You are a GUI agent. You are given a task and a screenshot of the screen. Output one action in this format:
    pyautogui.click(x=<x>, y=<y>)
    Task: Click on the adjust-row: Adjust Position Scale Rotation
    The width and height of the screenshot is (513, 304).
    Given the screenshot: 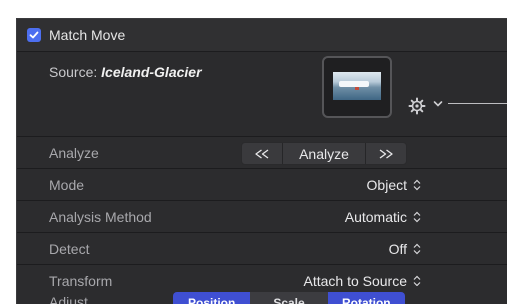 What is the action you would take?
    pyautogui.click(x=262, y=295)
    